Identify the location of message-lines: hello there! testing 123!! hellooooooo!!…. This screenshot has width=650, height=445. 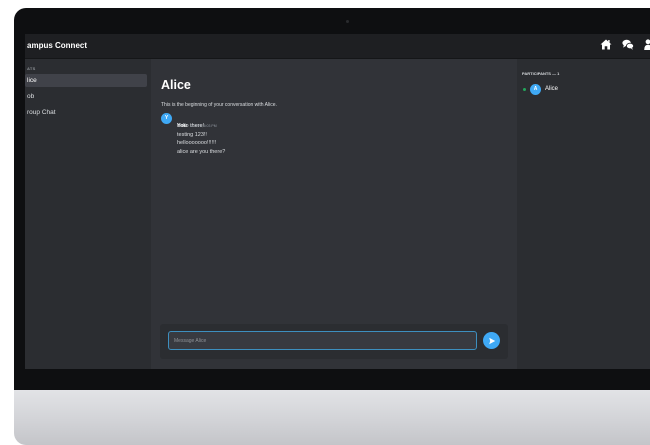
(201, 139).